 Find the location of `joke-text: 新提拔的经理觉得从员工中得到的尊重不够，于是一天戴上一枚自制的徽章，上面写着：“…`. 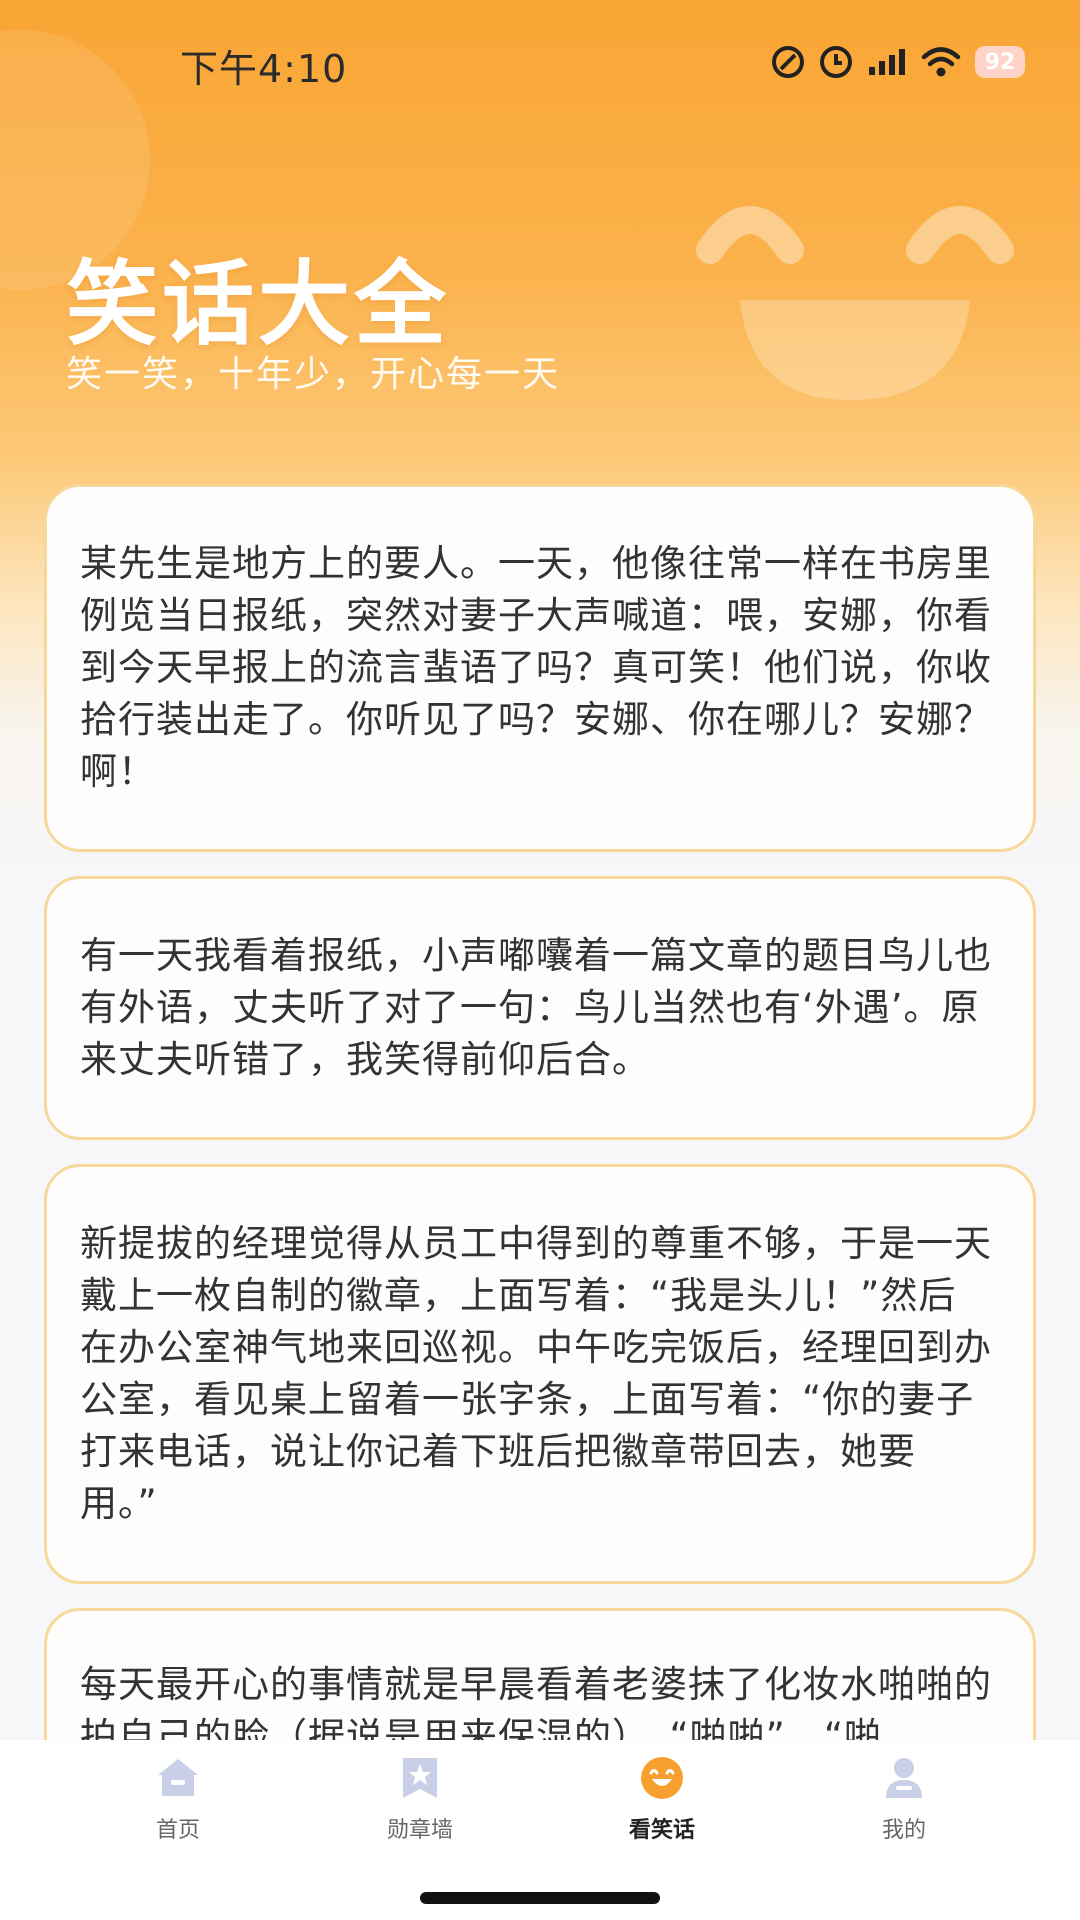

joke-text: 新提拔的经理觉得从员工中得到的尊重不够，于是一天戴上一枚自制的徽章，上面写着：“… is located at coordinates (536, 1373).